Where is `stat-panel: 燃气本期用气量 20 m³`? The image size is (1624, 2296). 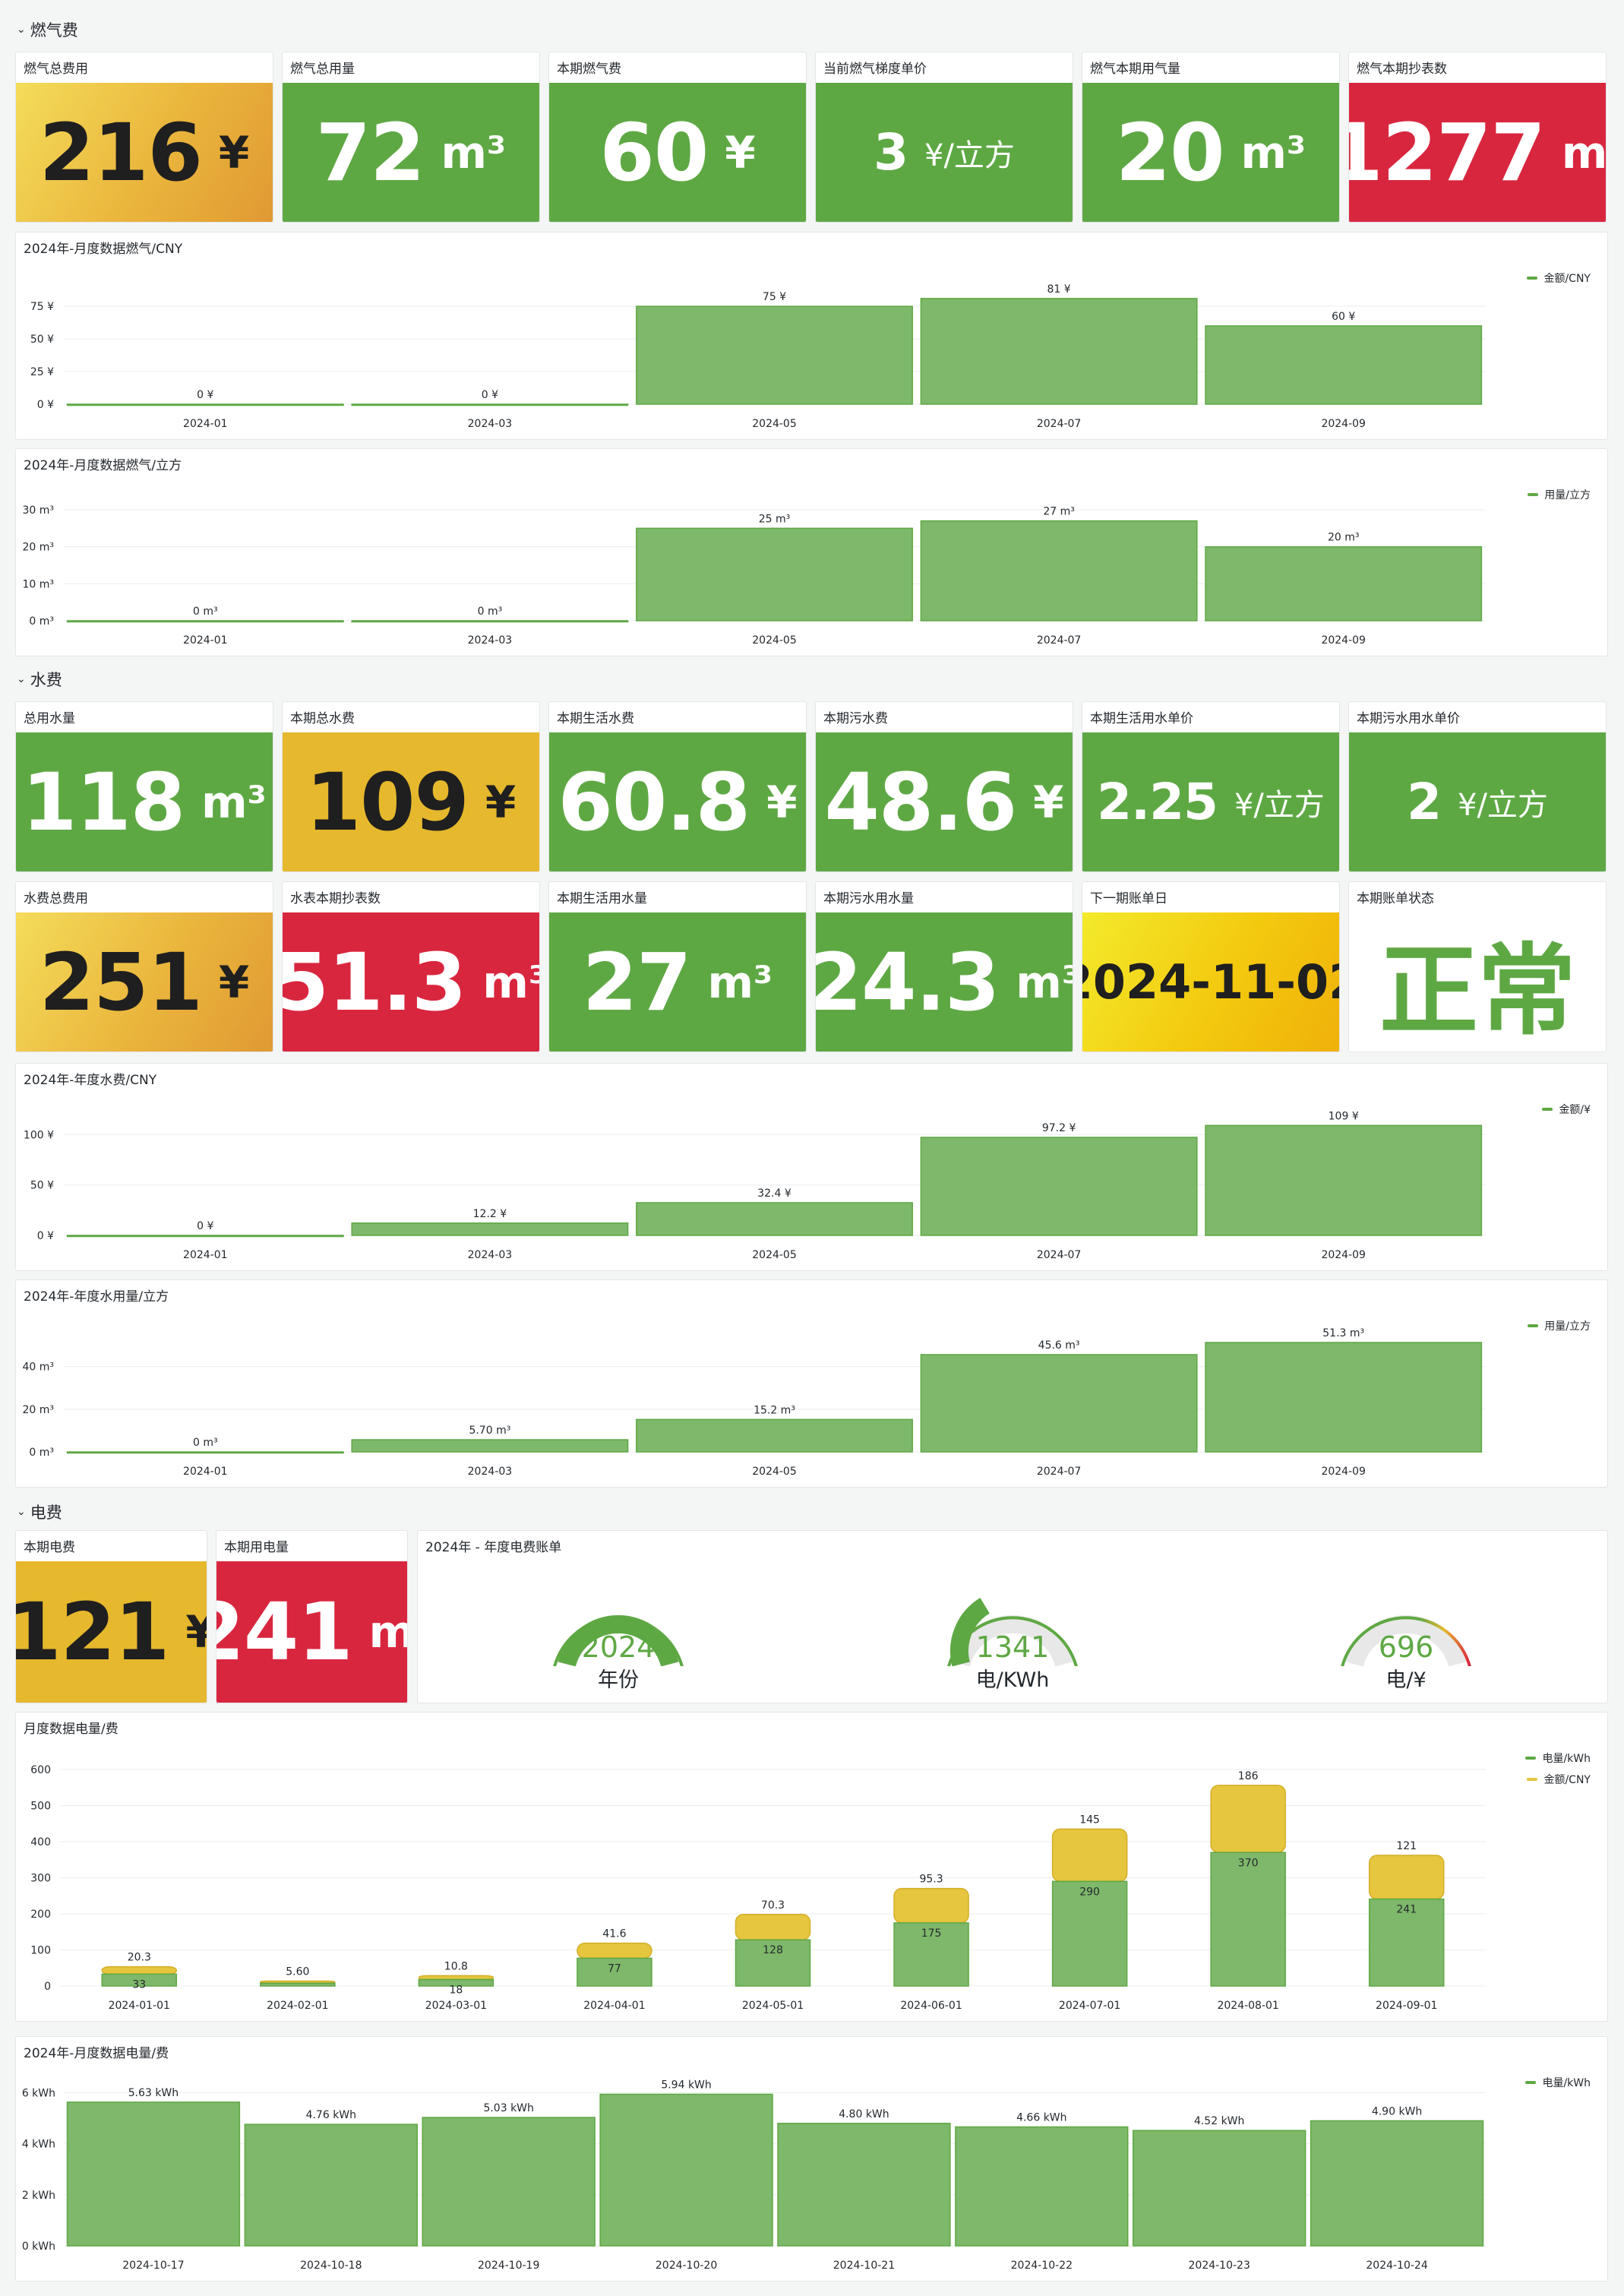
stat-panel: 燃气本期用气量 20 m³ is located at coordinates (1211, 137).